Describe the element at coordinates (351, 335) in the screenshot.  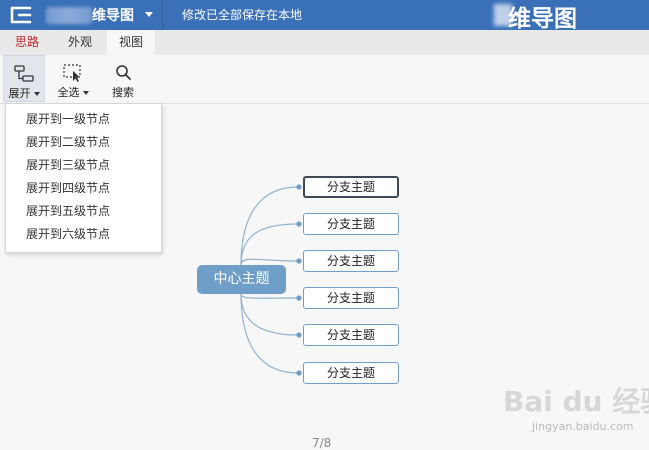
I see `branch-topic-5: 分支主题` at that location.